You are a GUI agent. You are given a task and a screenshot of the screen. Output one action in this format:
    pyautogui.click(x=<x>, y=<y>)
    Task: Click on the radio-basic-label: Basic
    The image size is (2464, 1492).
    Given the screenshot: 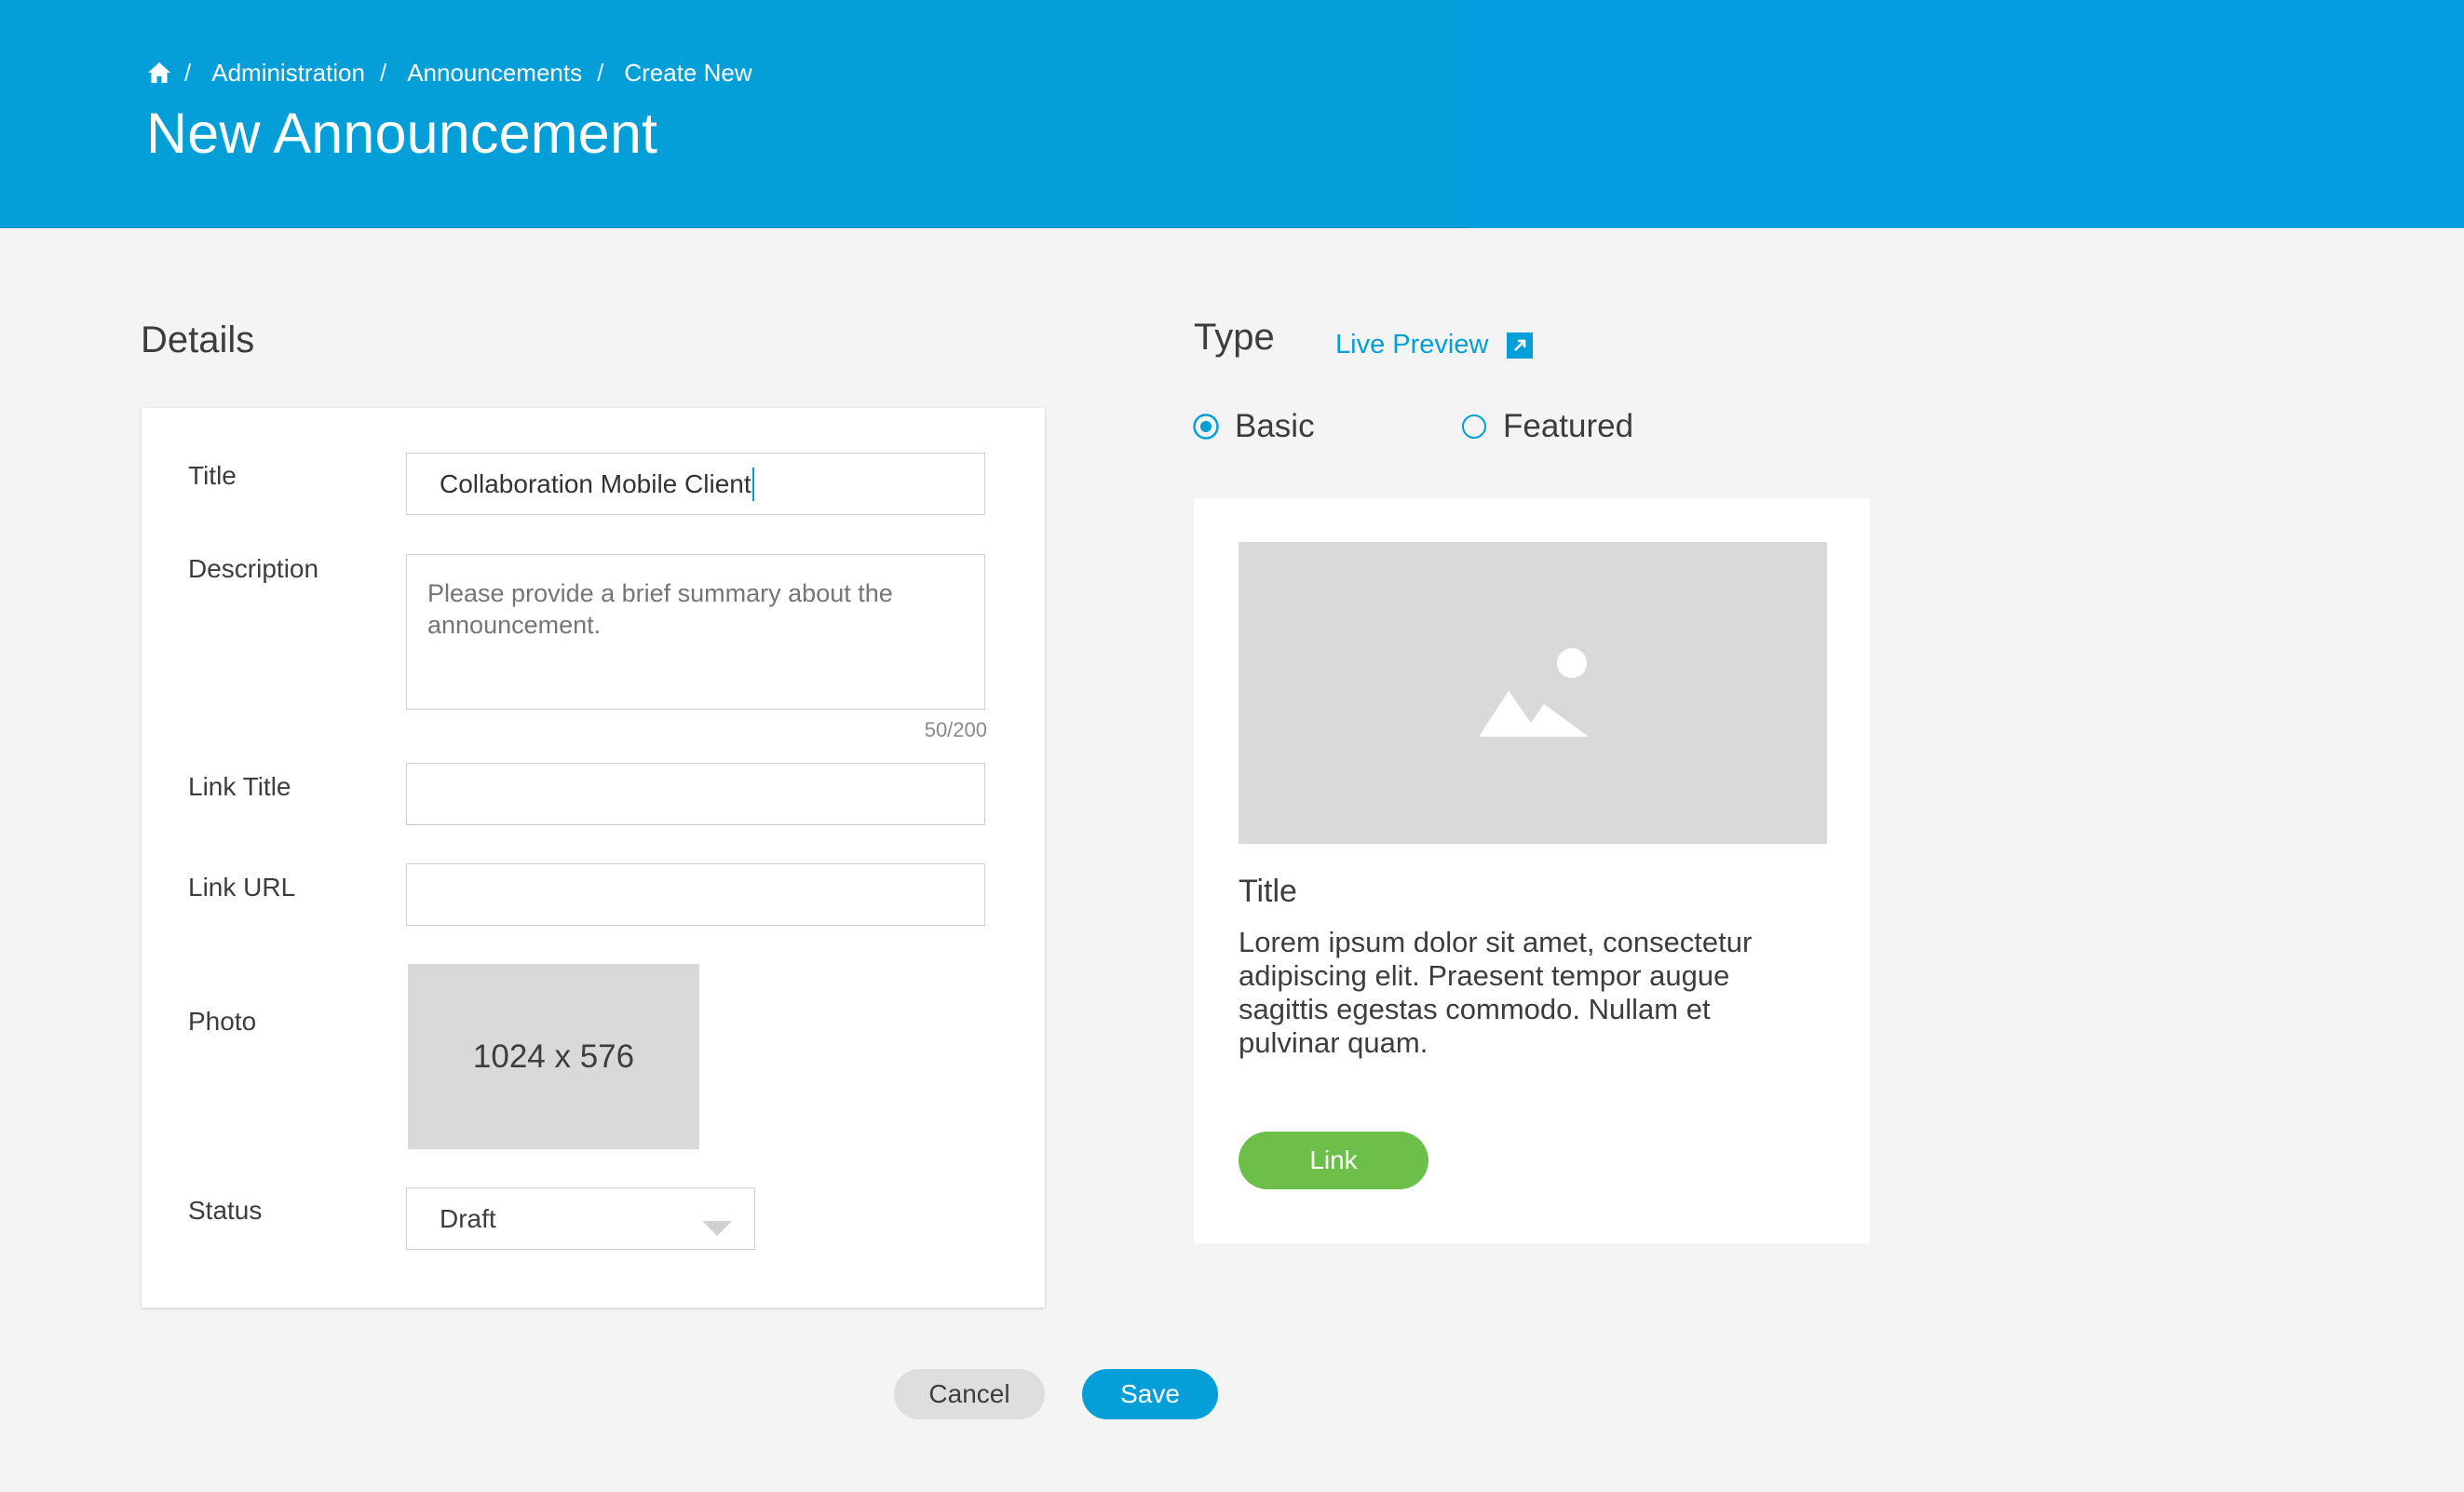 What is the action you would take?
    pyautogui.click(x=1275, y=426)
    